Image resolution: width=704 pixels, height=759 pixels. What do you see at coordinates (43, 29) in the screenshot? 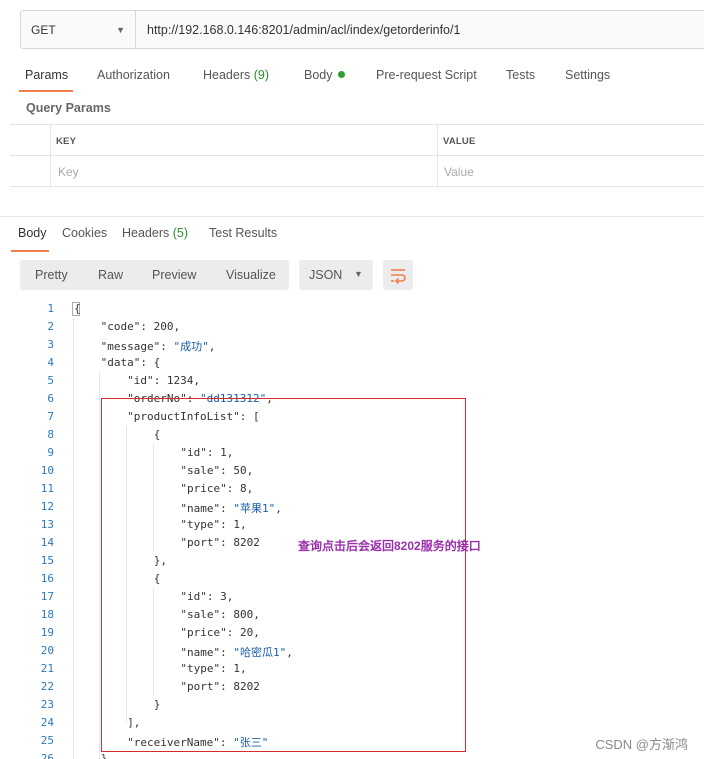
I see `method-label: GET` at bounding box center [43, 29].